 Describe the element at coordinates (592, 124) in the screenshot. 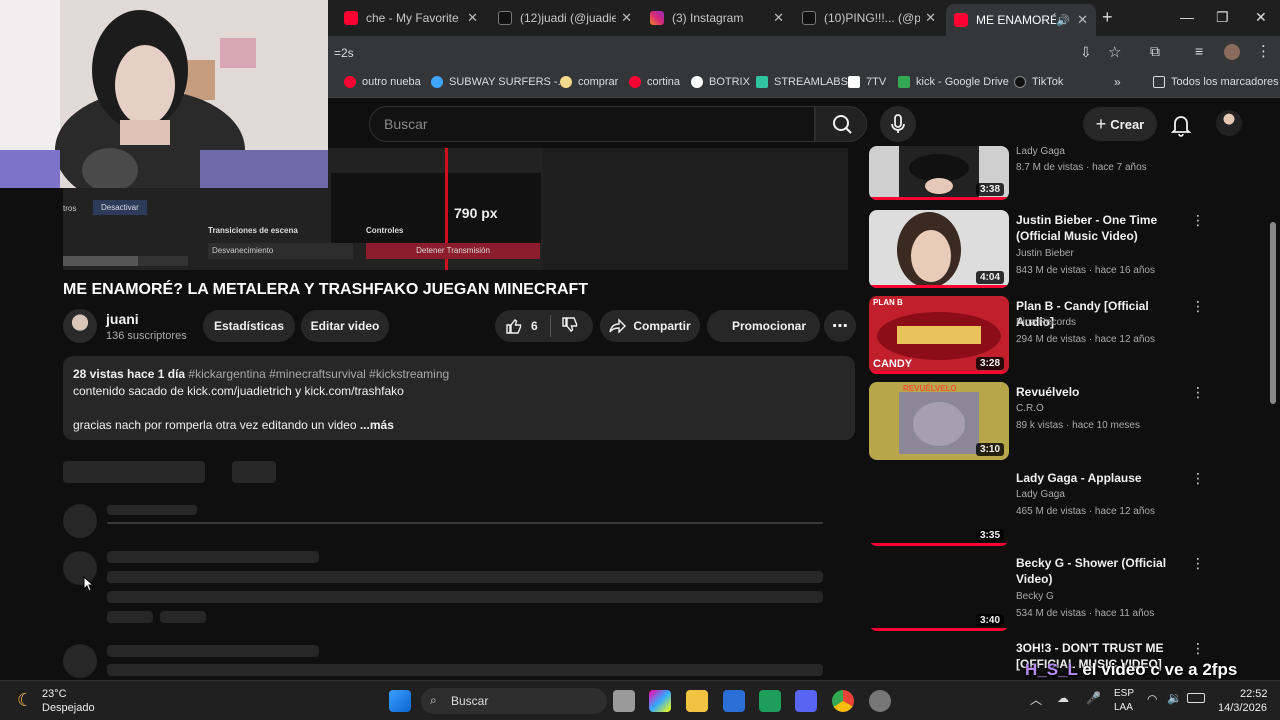

I see `search-input: Buscar` at that location.